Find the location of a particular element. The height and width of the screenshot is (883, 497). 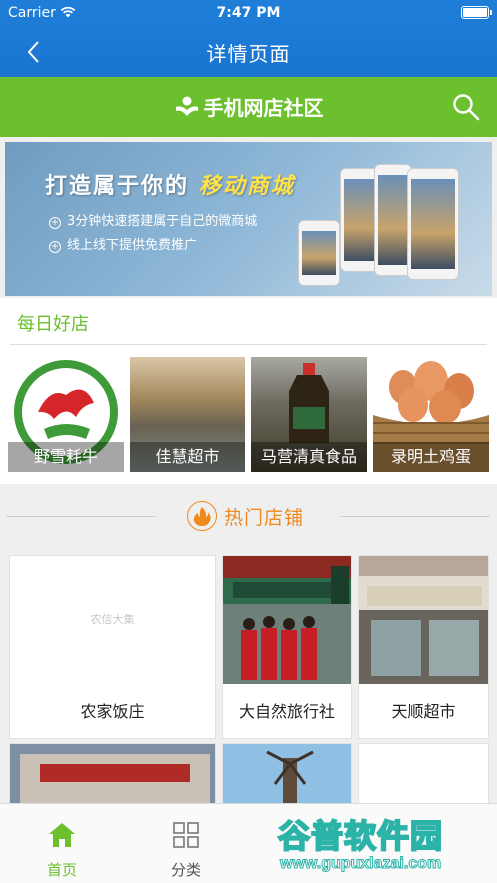

banner-title: 打造属于你的 移动商城 is located at coordinates (170, 184).